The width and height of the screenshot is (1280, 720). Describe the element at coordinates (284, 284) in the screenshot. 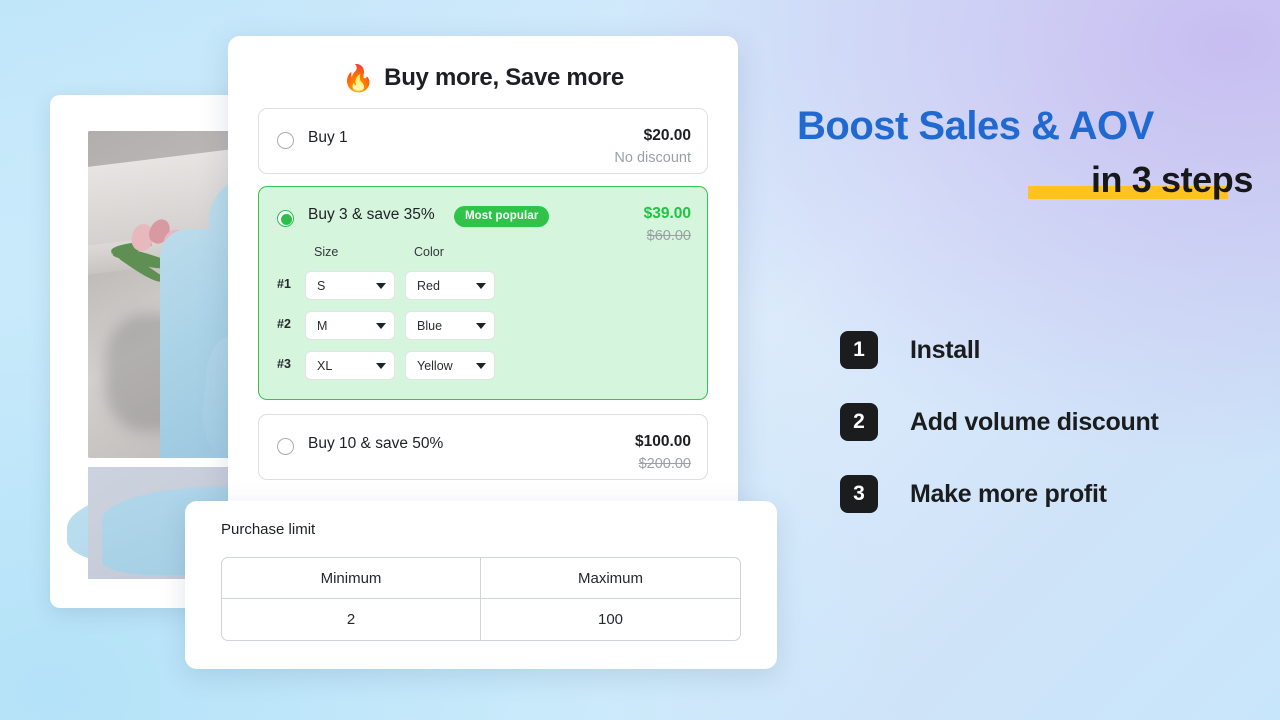

I see `variant-index: #1` at that location.